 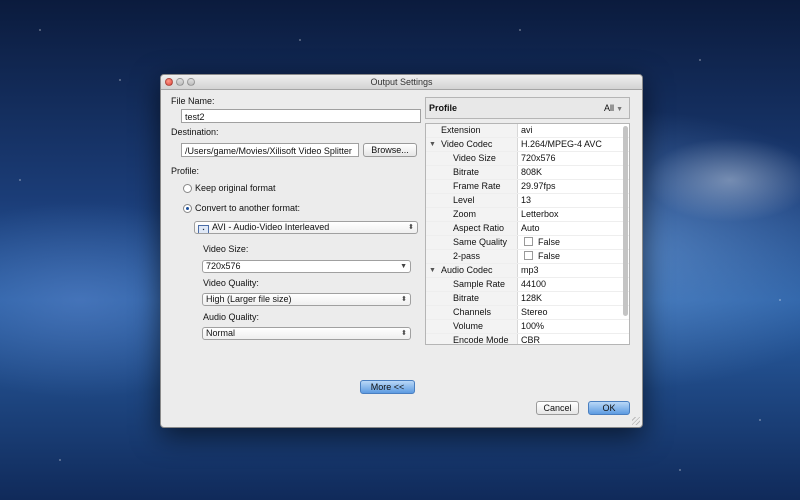 What do you see at coordinates (625, 221) in the screenshot?
I see `vertical-scrollbar` at bounding box center [625, 221].